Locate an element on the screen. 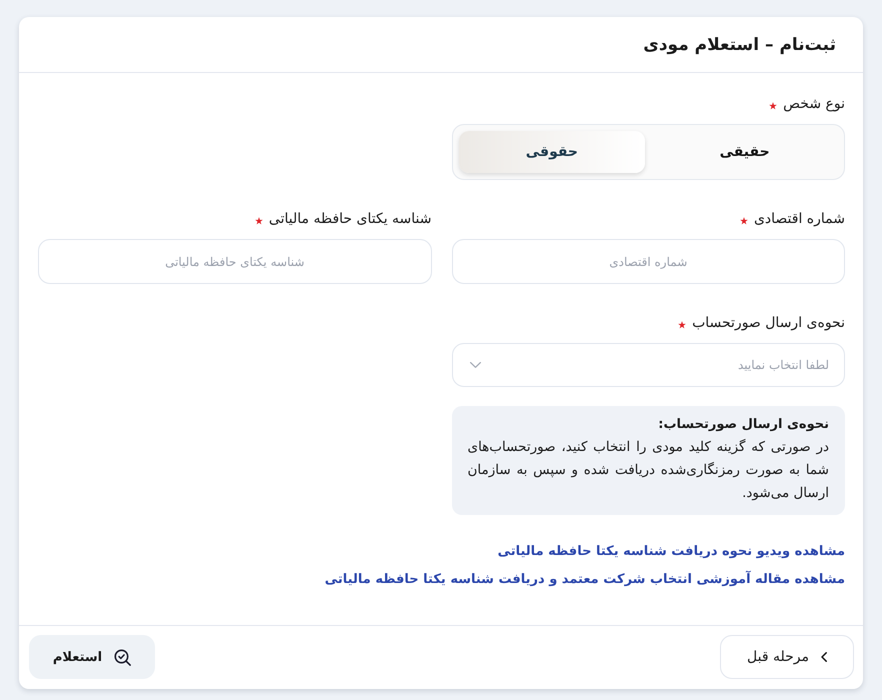  text-input-field: شماره اقتصادی is located at coordinates (648, 261).